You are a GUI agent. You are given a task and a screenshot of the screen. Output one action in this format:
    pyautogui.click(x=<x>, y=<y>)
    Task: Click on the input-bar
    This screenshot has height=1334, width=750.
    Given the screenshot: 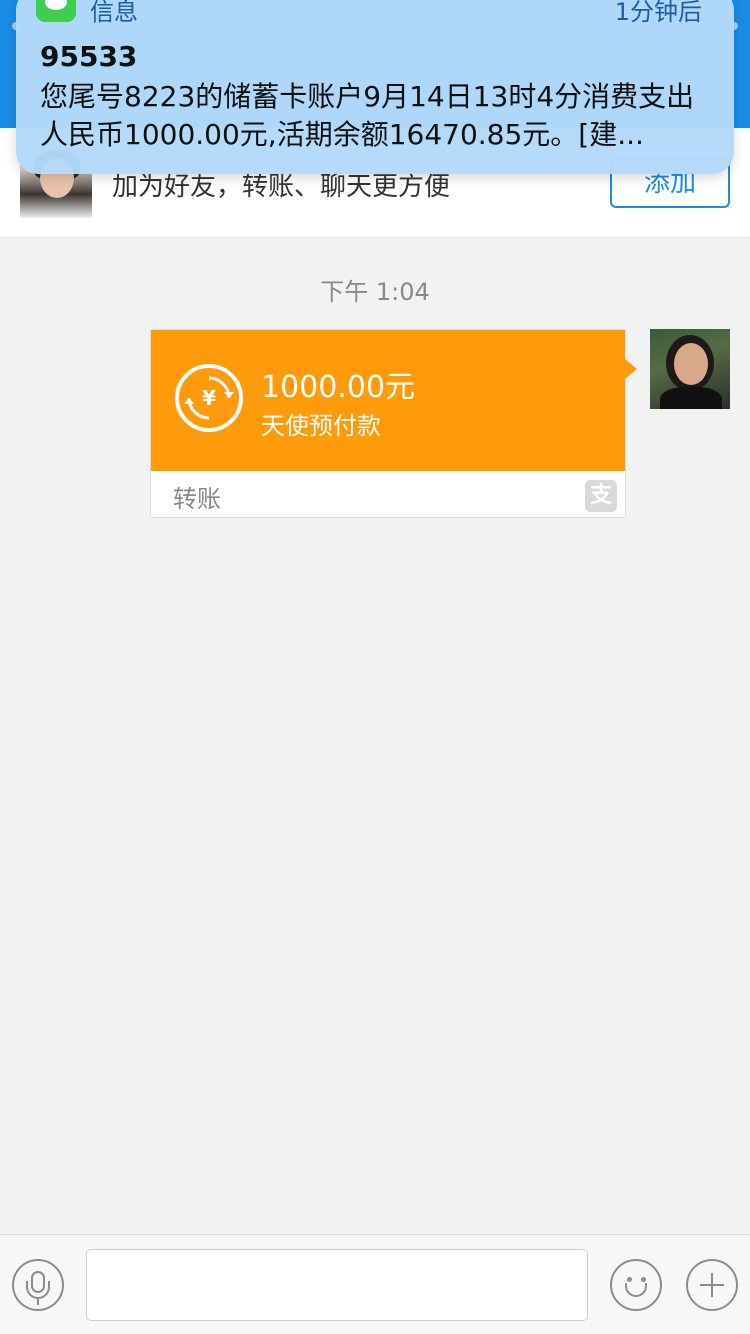 What is the action you would take?
    pyautogui.click(x=375, y=1284)
    